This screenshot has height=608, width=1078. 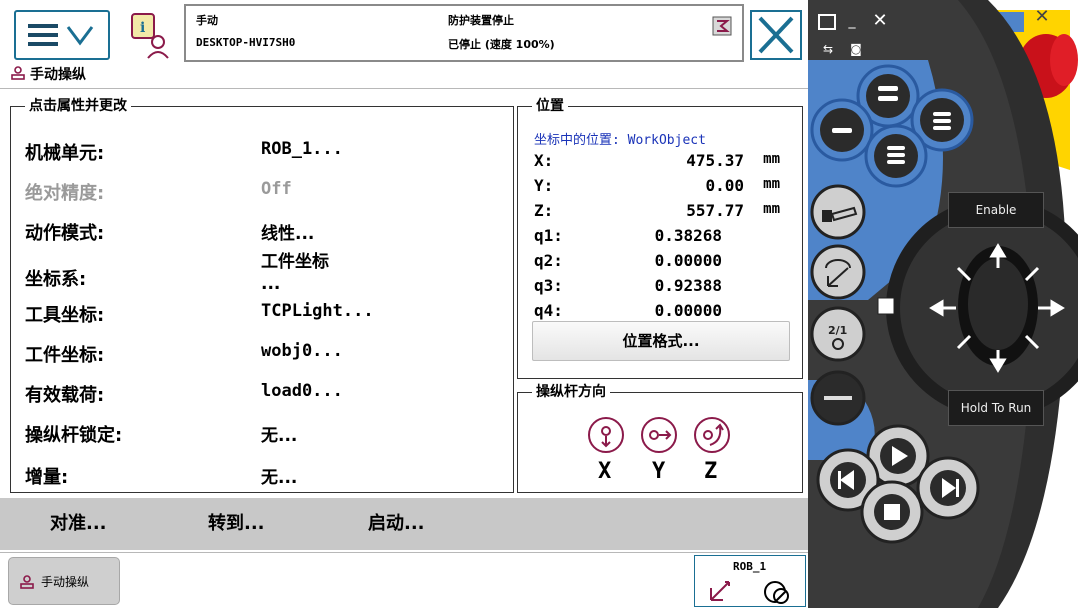 What do you see at coordinates (724, 185) in the screenshot?
I see `position-value: 0.00` at bounding box center [724, 185].